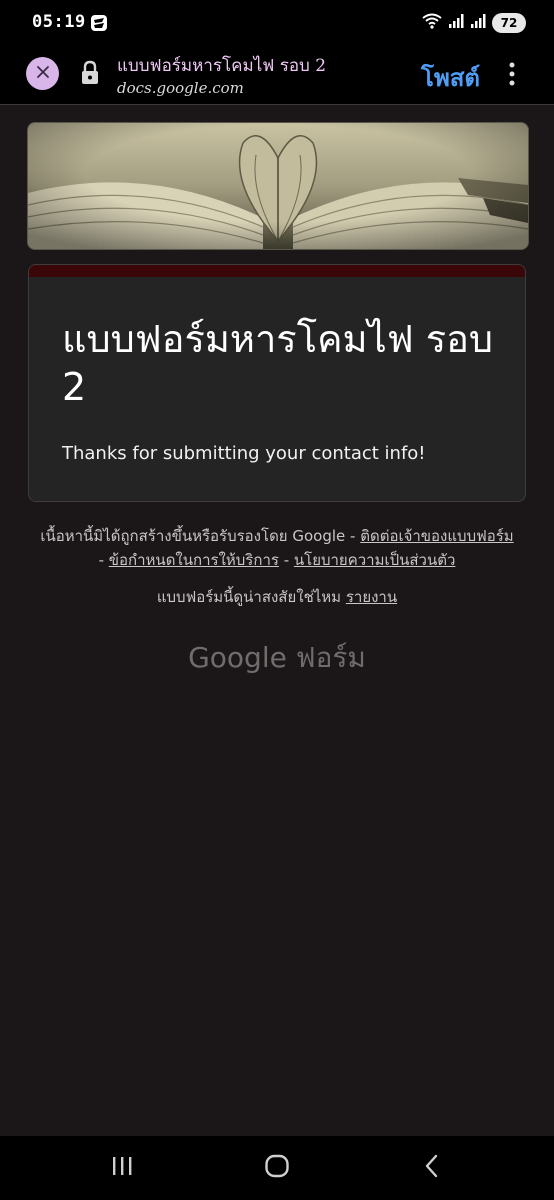 The image size is (554, 1200). I want to click on home-button, so click(277, 1168).